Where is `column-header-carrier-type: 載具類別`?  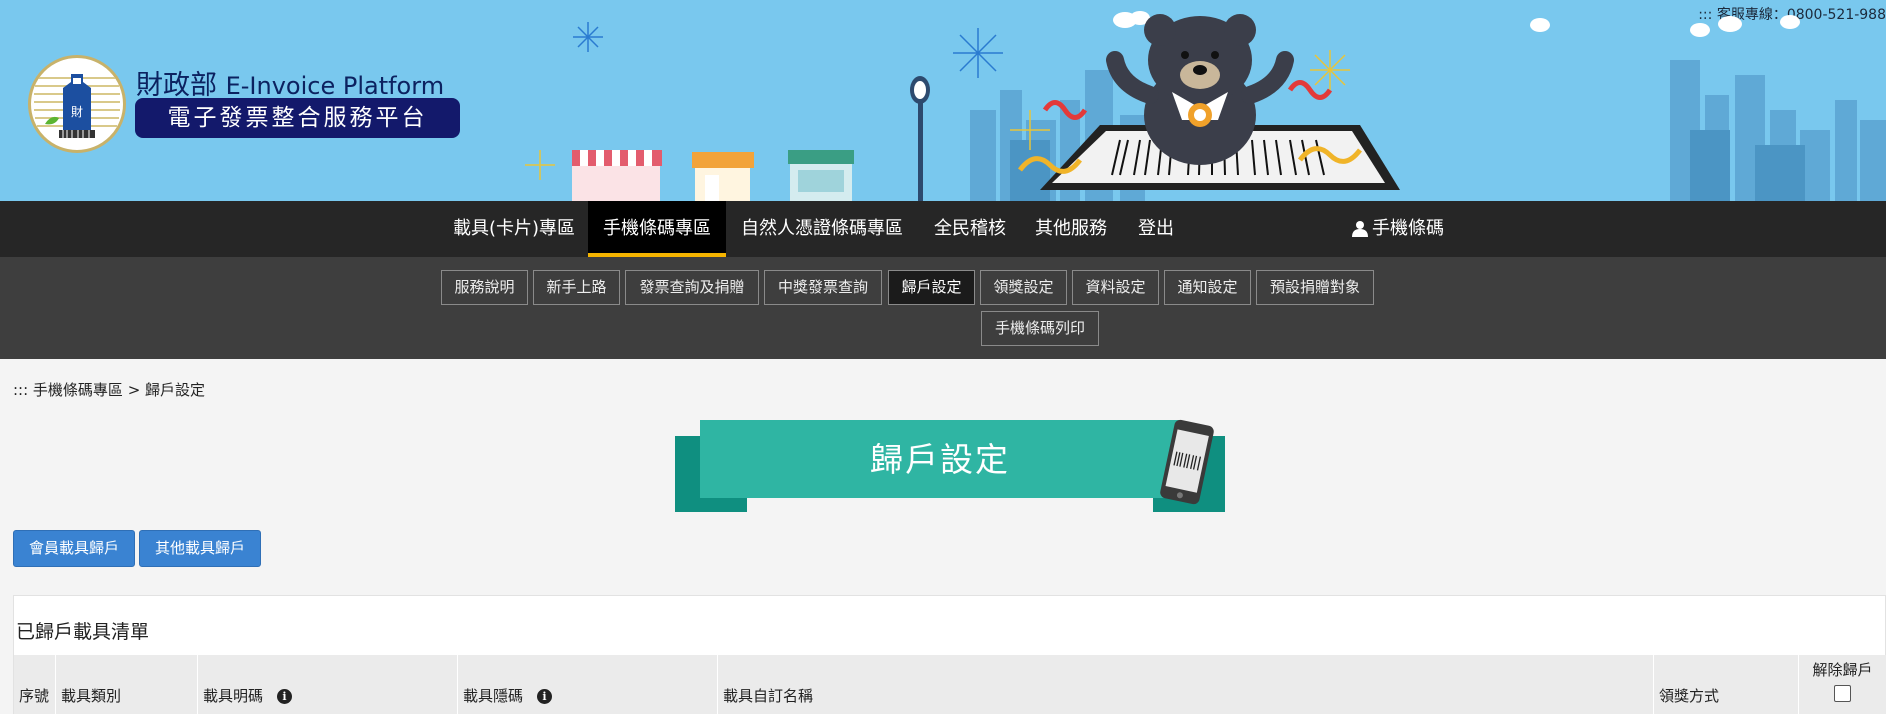 column-header-carrier-type: 載具類別 is located at coordinates (127, 684).